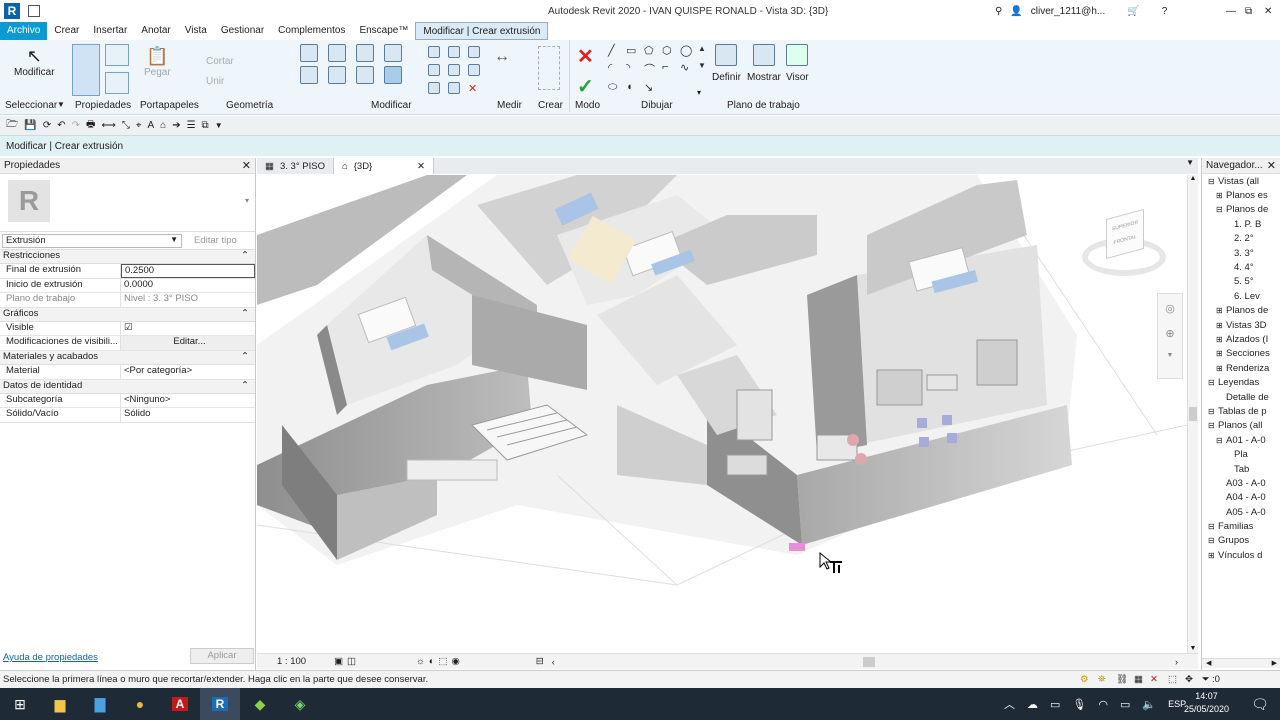 The width and height of the screenshot is (1280, 720). Describe the element at coordinates (34, 62) in the screenshot. I see `modify-tool: ↖ Modificar` at that location.